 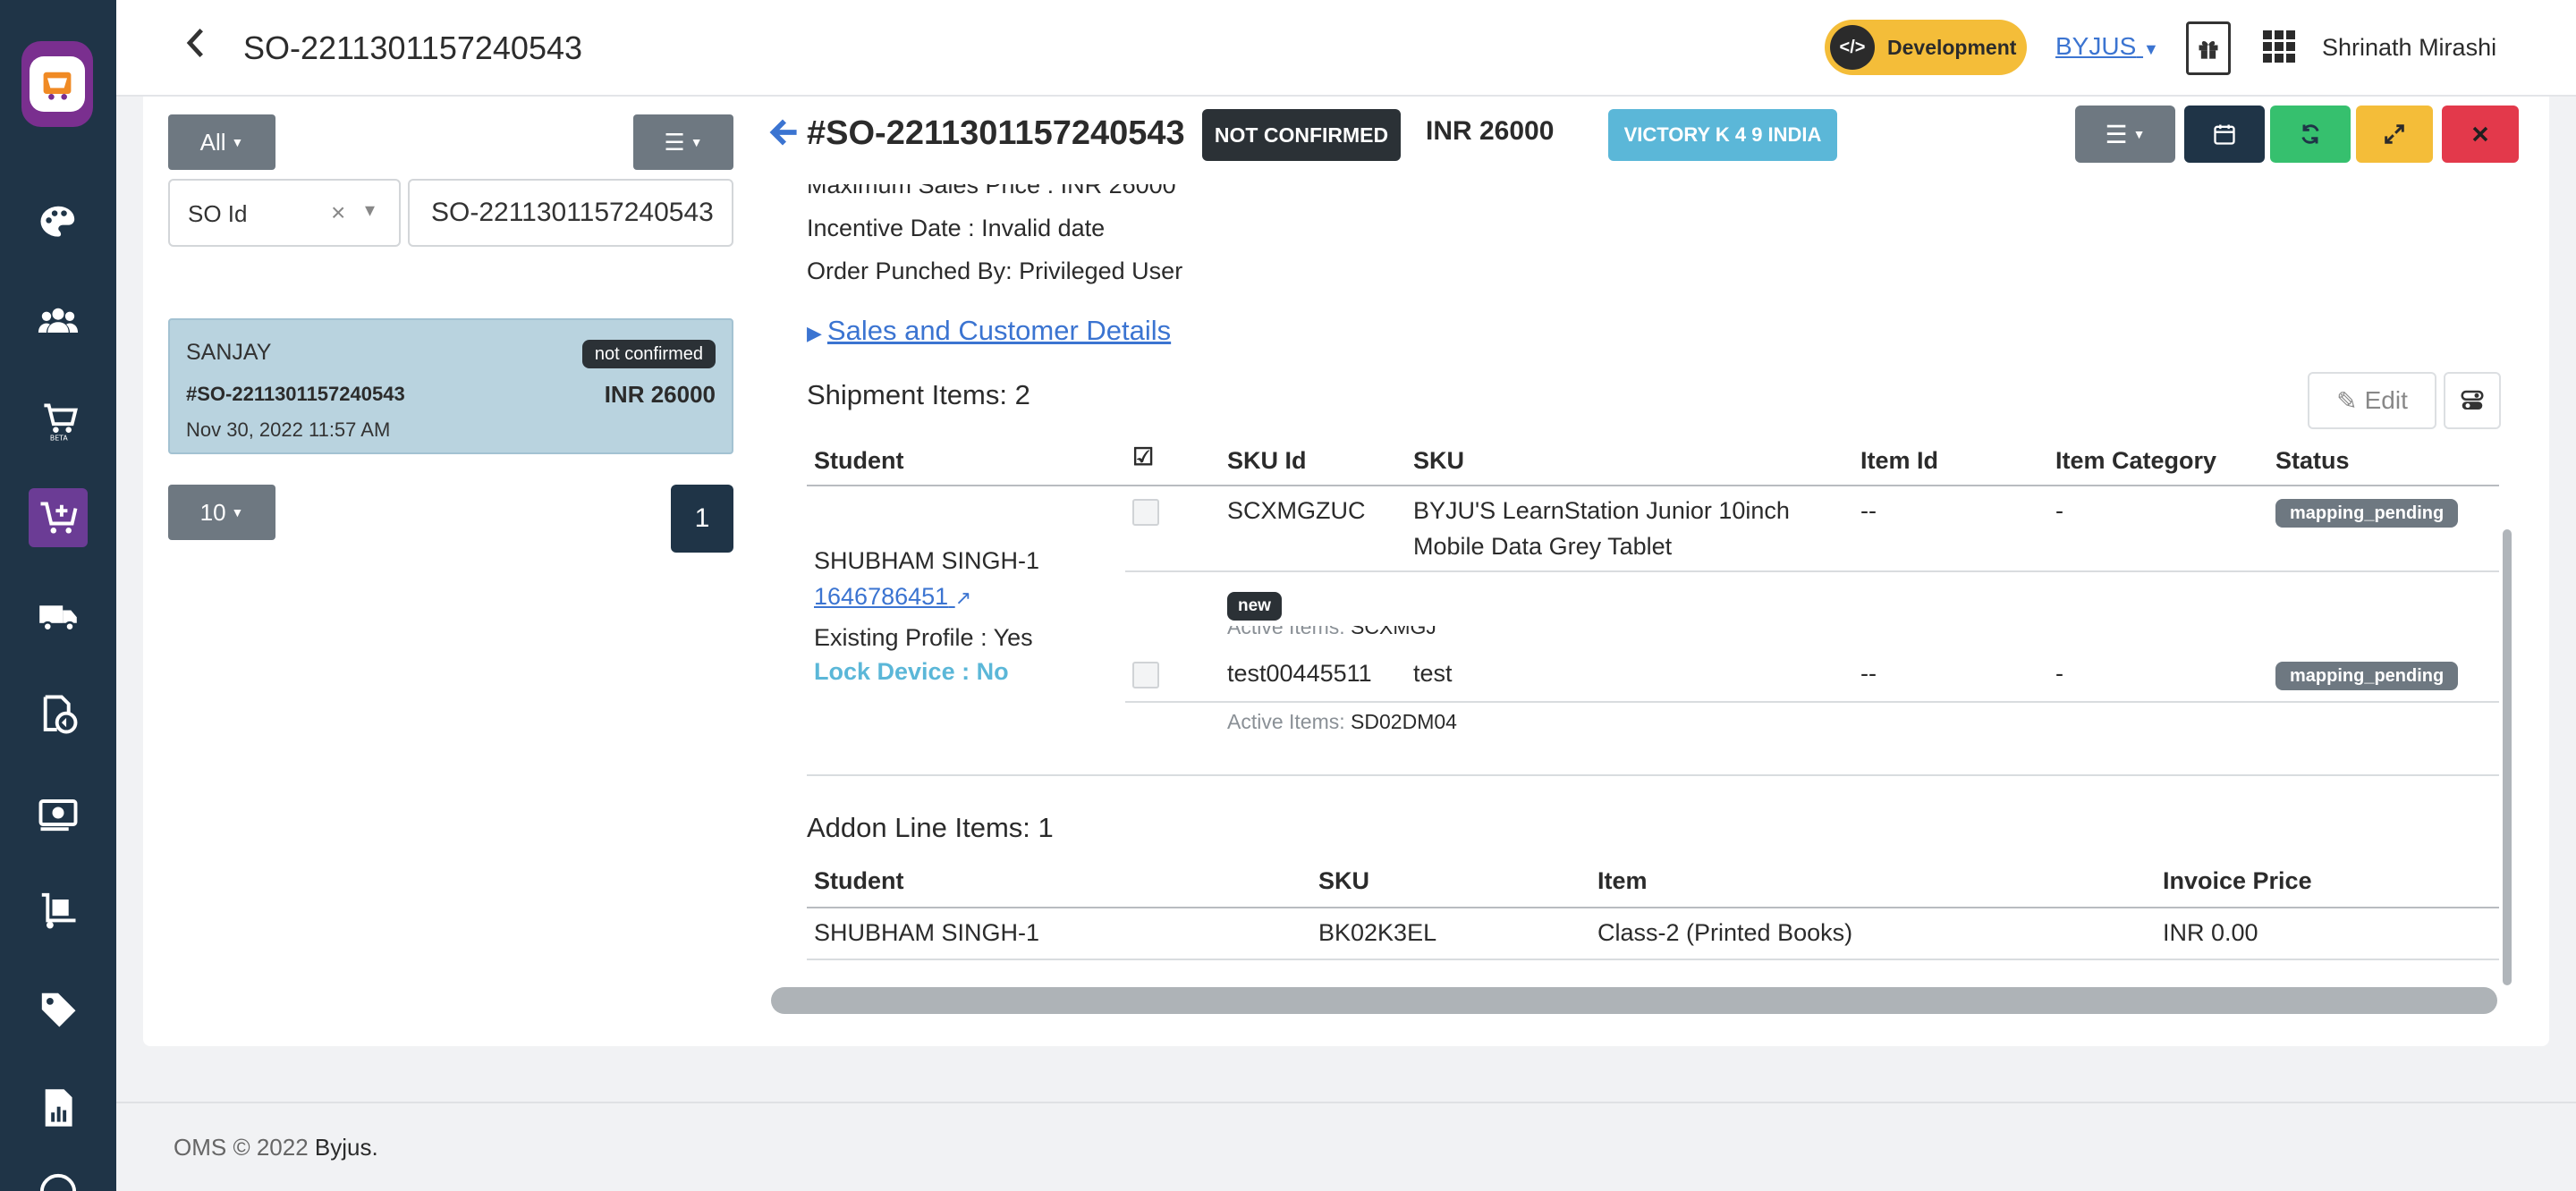 What do you see at coordinates (674, 142) in the screenshot?
I see `hamburger-icon: ☰` at bounding box center [674, 142].